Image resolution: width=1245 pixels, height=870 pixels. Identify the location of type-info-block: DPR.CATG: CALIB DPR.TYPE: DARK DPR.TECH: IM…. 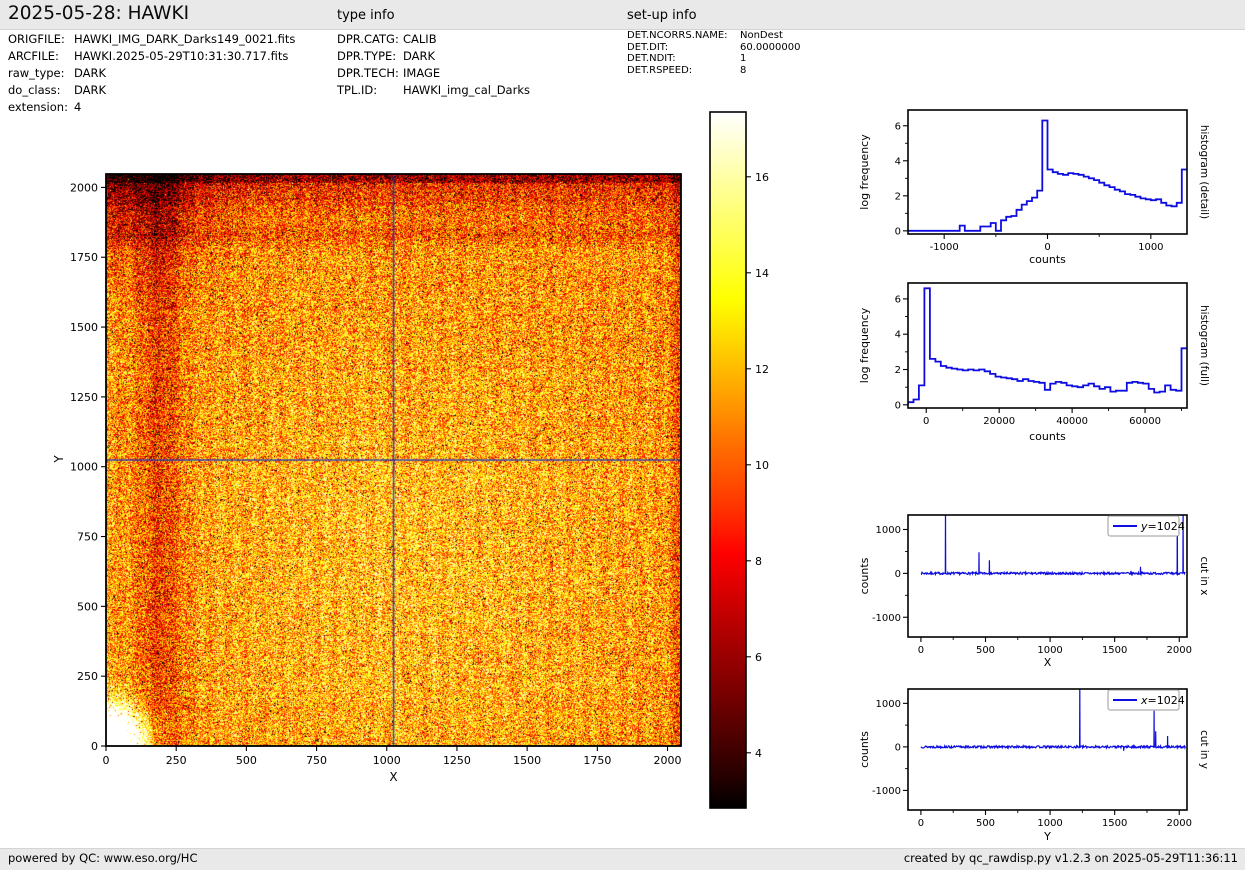
(433, 65).